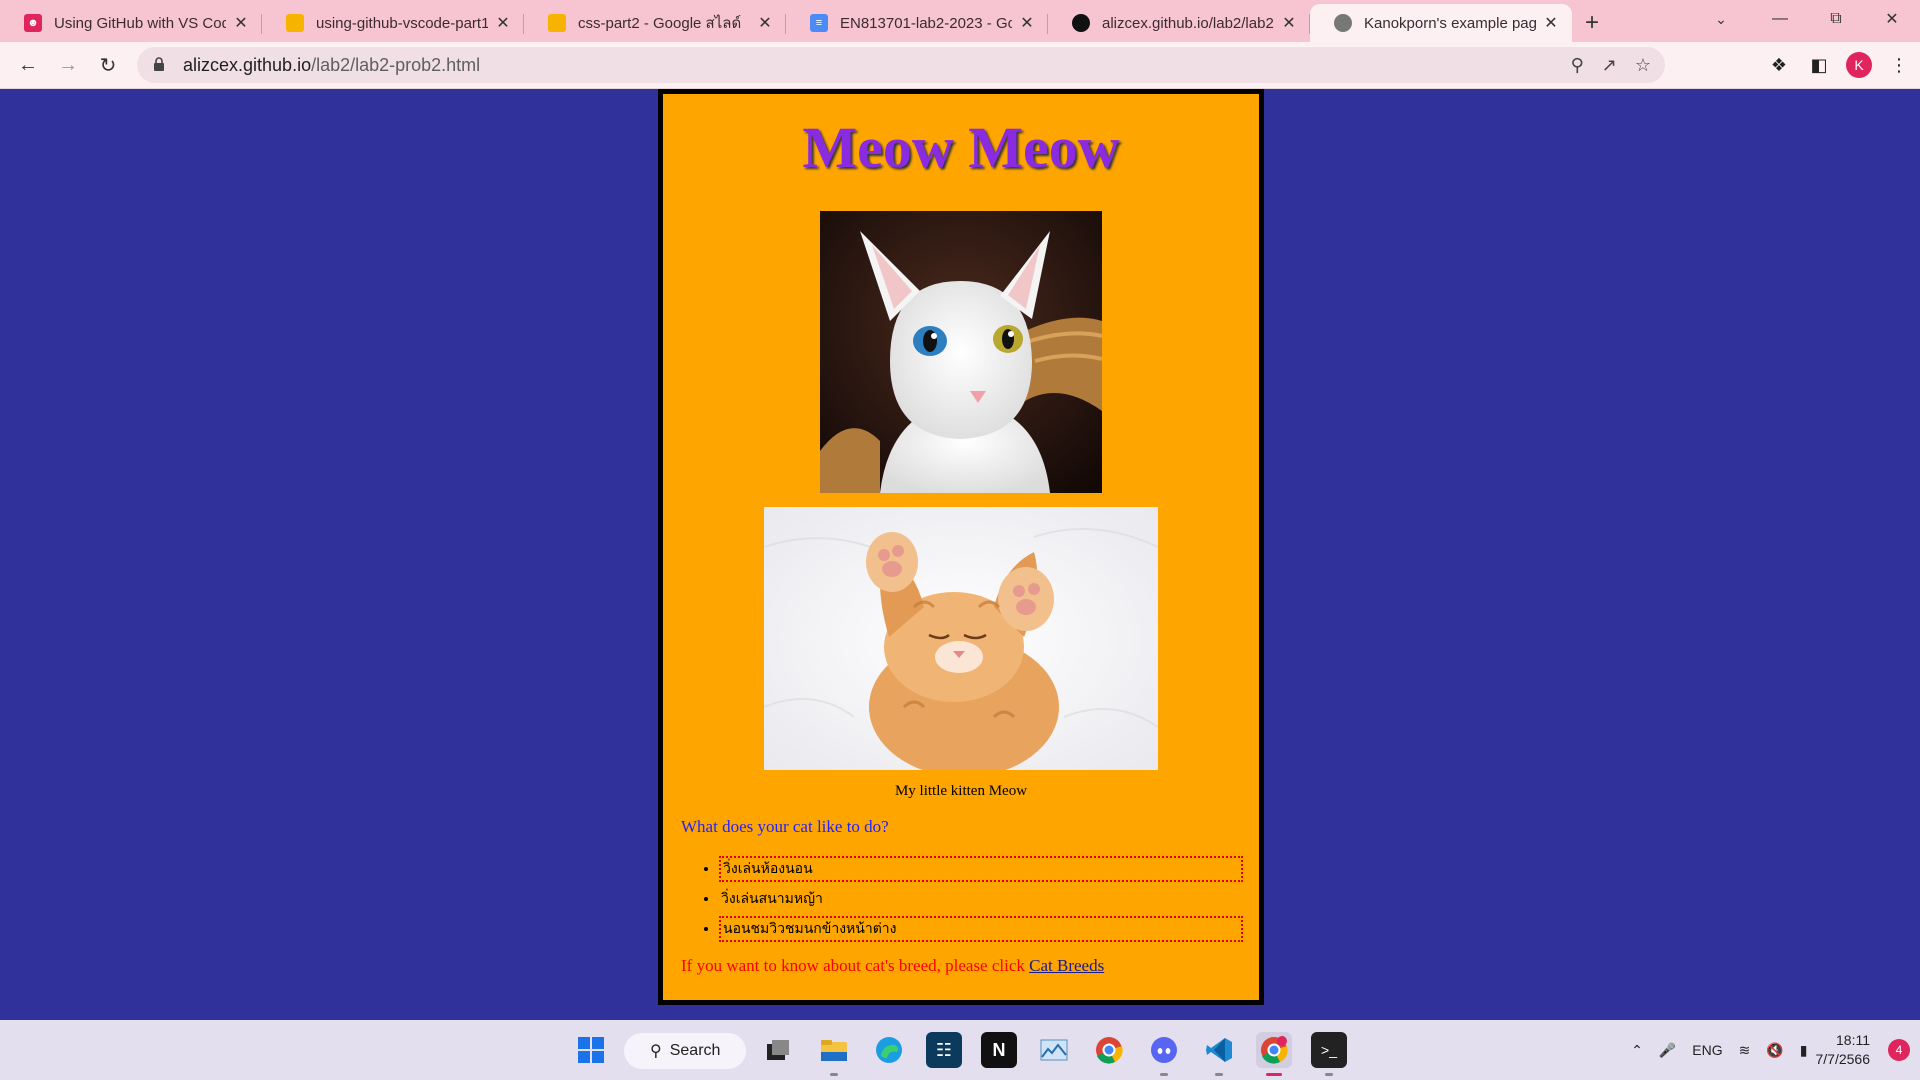 This screenshot has height=1080, width=1920. What do you see at coordinates (1081, 23) in the screenshot?
I see `github-icon` at bounding box center [1081, 23].